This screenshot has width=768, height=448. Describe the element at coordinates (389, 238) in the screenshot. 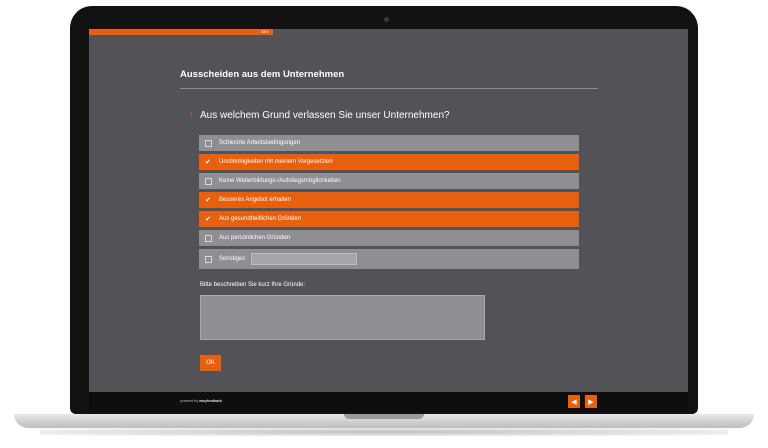

I see `option-row: Aus persönlichen Gründen` at that location.